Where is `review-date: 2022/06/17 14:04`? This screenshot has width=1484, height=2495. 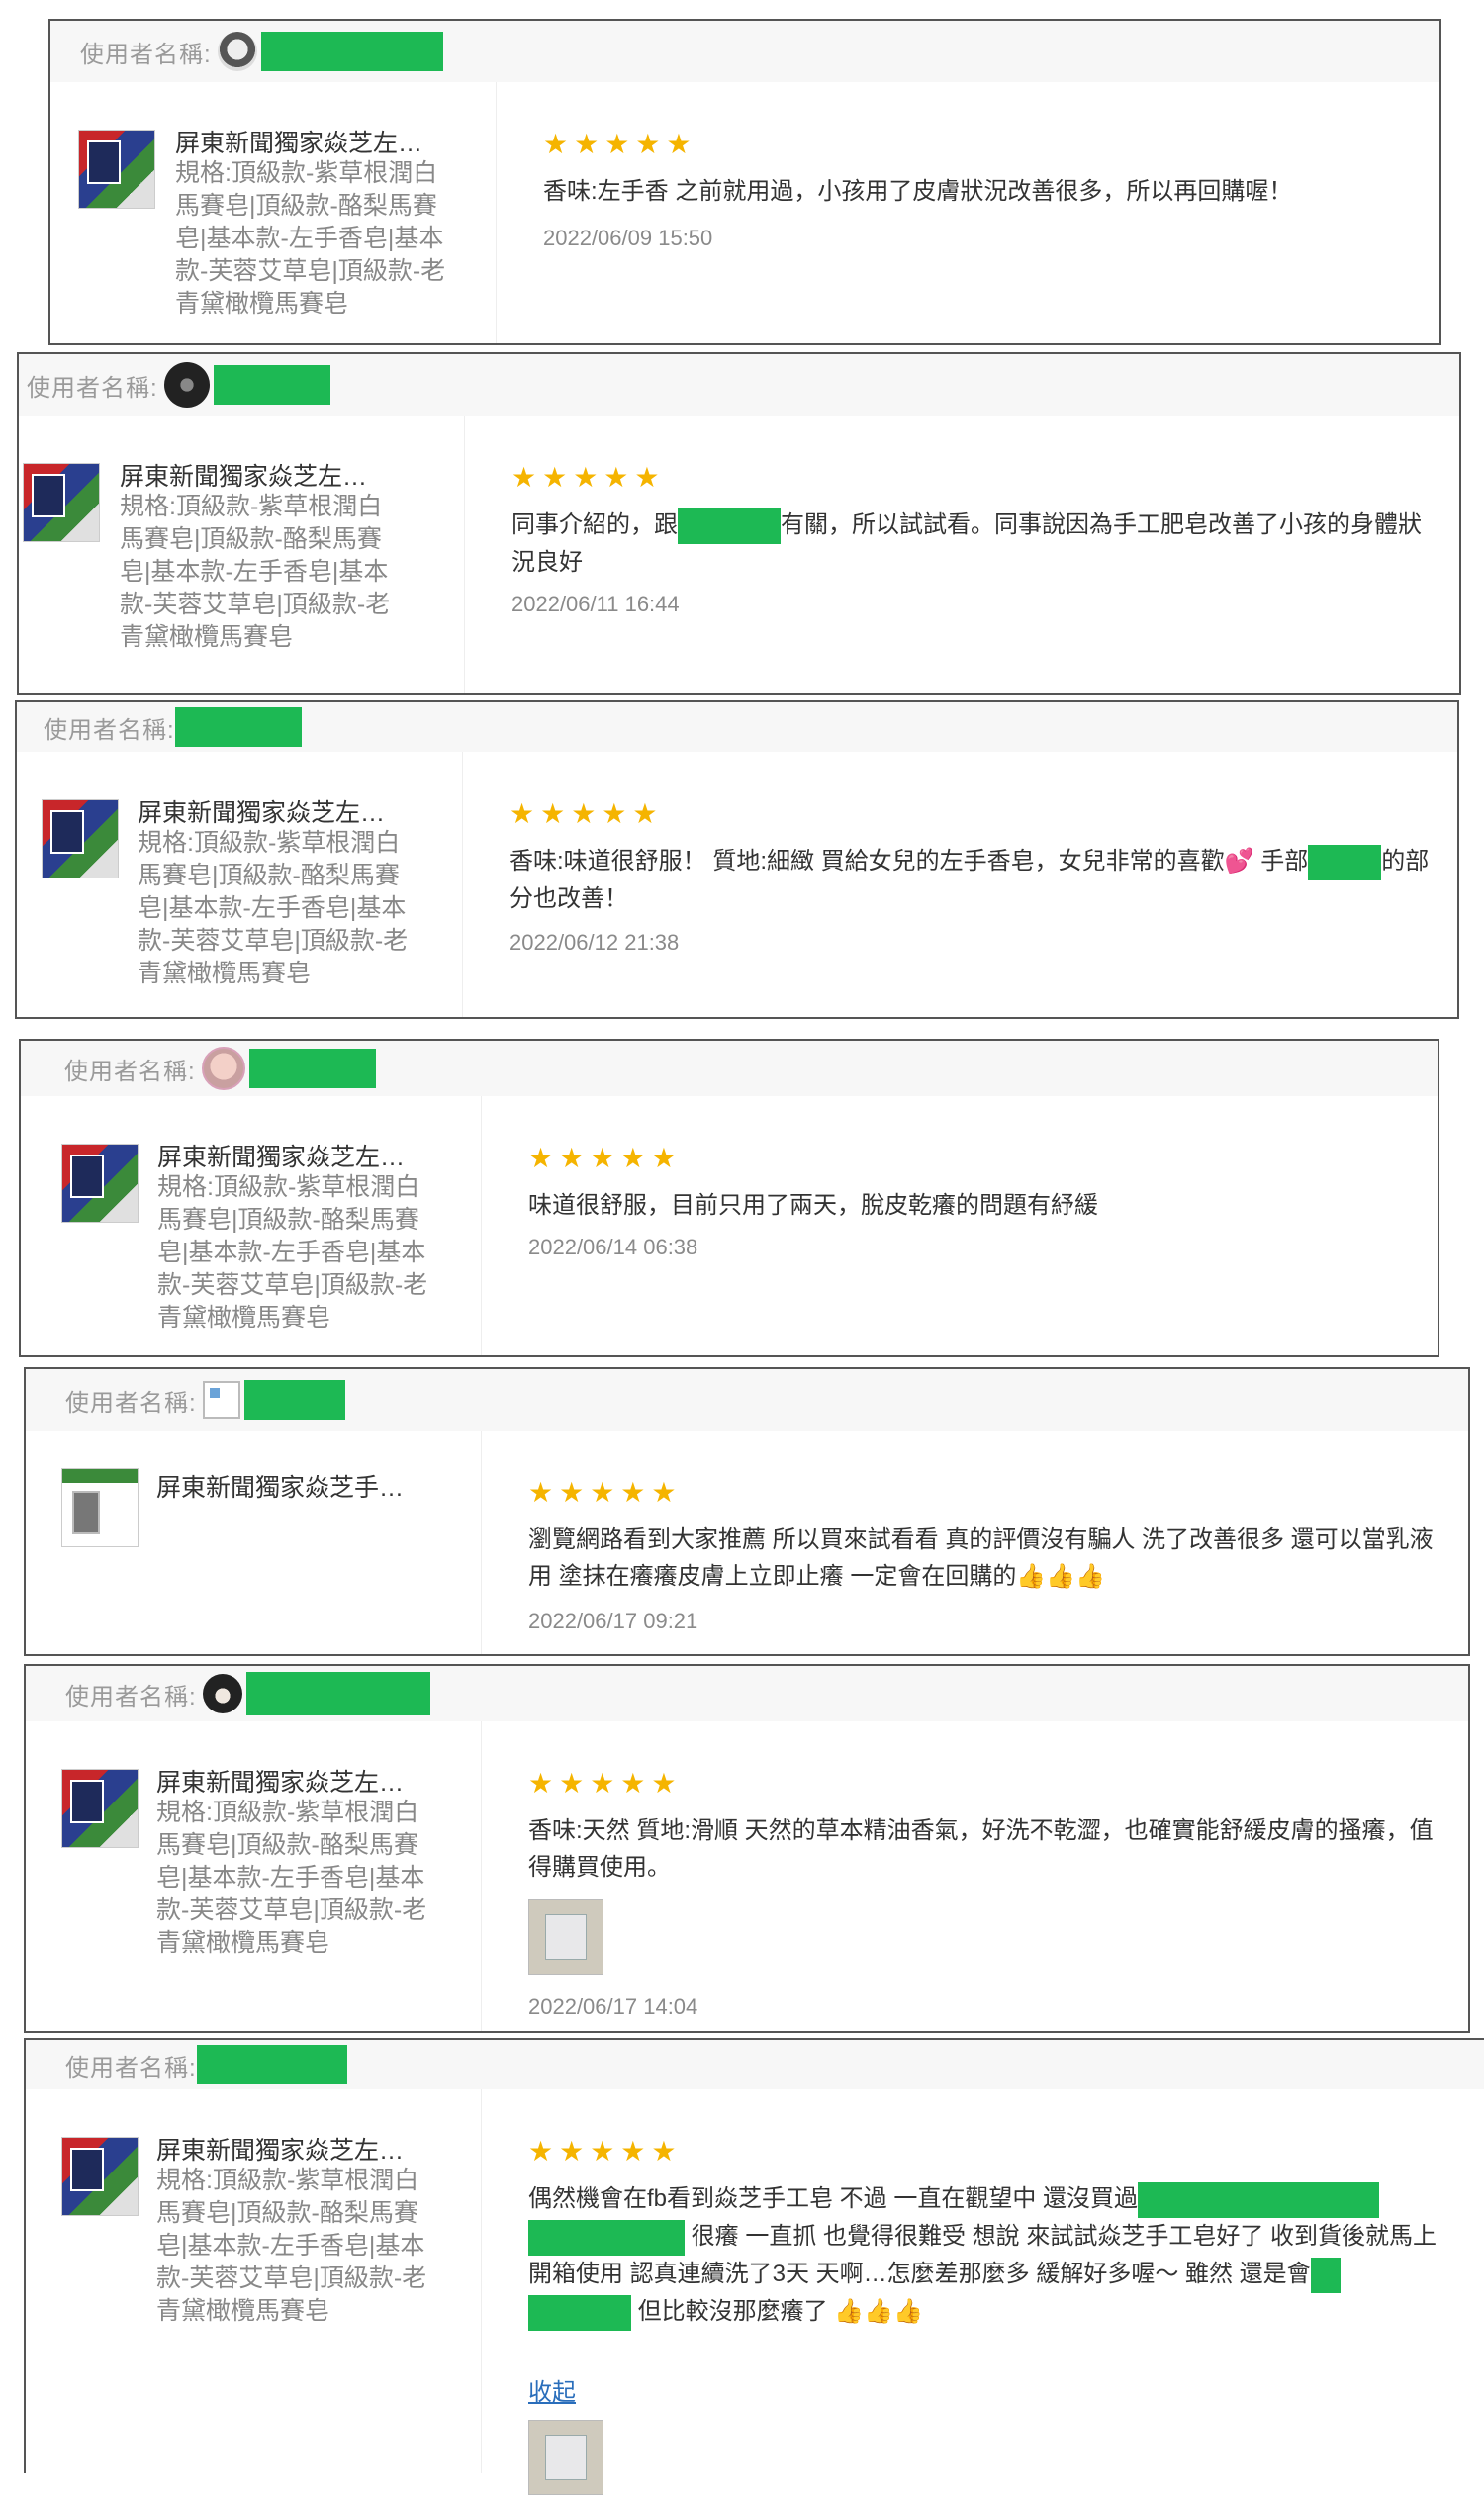
review-date: 2022/06/17 14:04 is located at coordinates (613, 2006).